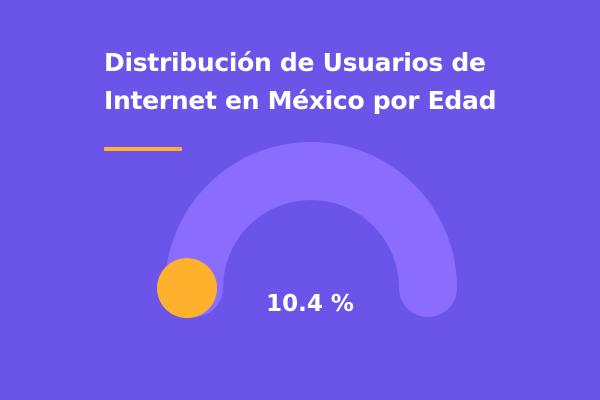 The width and height of the screenshot is (600, 400). Describe the element at coordinates (310, 304) in the screenshot. I see `gauge-value-label: 10.4 %` at that location.